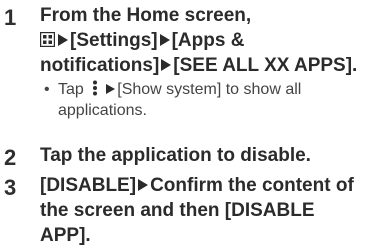 The height and width of the screenshot is (250, 382). Describe the element at coordinates (10, 157) in the screenshot. I see `step-number: 2` at that location.